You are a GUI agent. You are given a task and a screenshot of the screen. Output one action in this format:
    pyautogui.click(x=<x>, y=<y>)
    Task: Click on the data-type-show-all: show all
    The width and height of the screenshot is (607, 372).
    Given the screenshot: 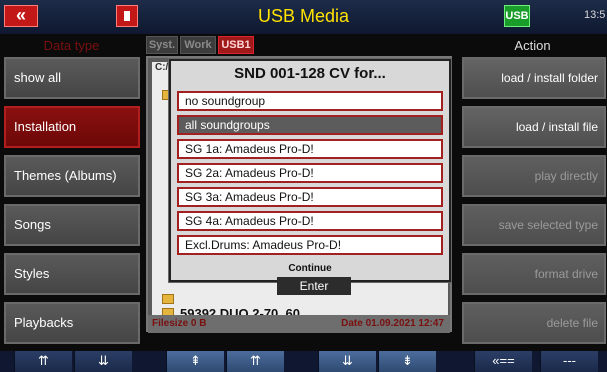 What is the action you would take?
    pyautogui.click(x=72, y=78)
    